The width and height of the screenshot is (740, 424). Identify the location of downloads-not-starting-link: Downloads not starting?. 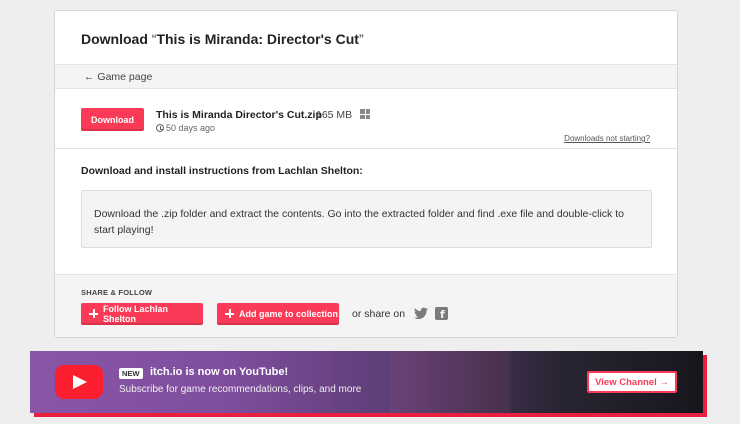
(607, 138).